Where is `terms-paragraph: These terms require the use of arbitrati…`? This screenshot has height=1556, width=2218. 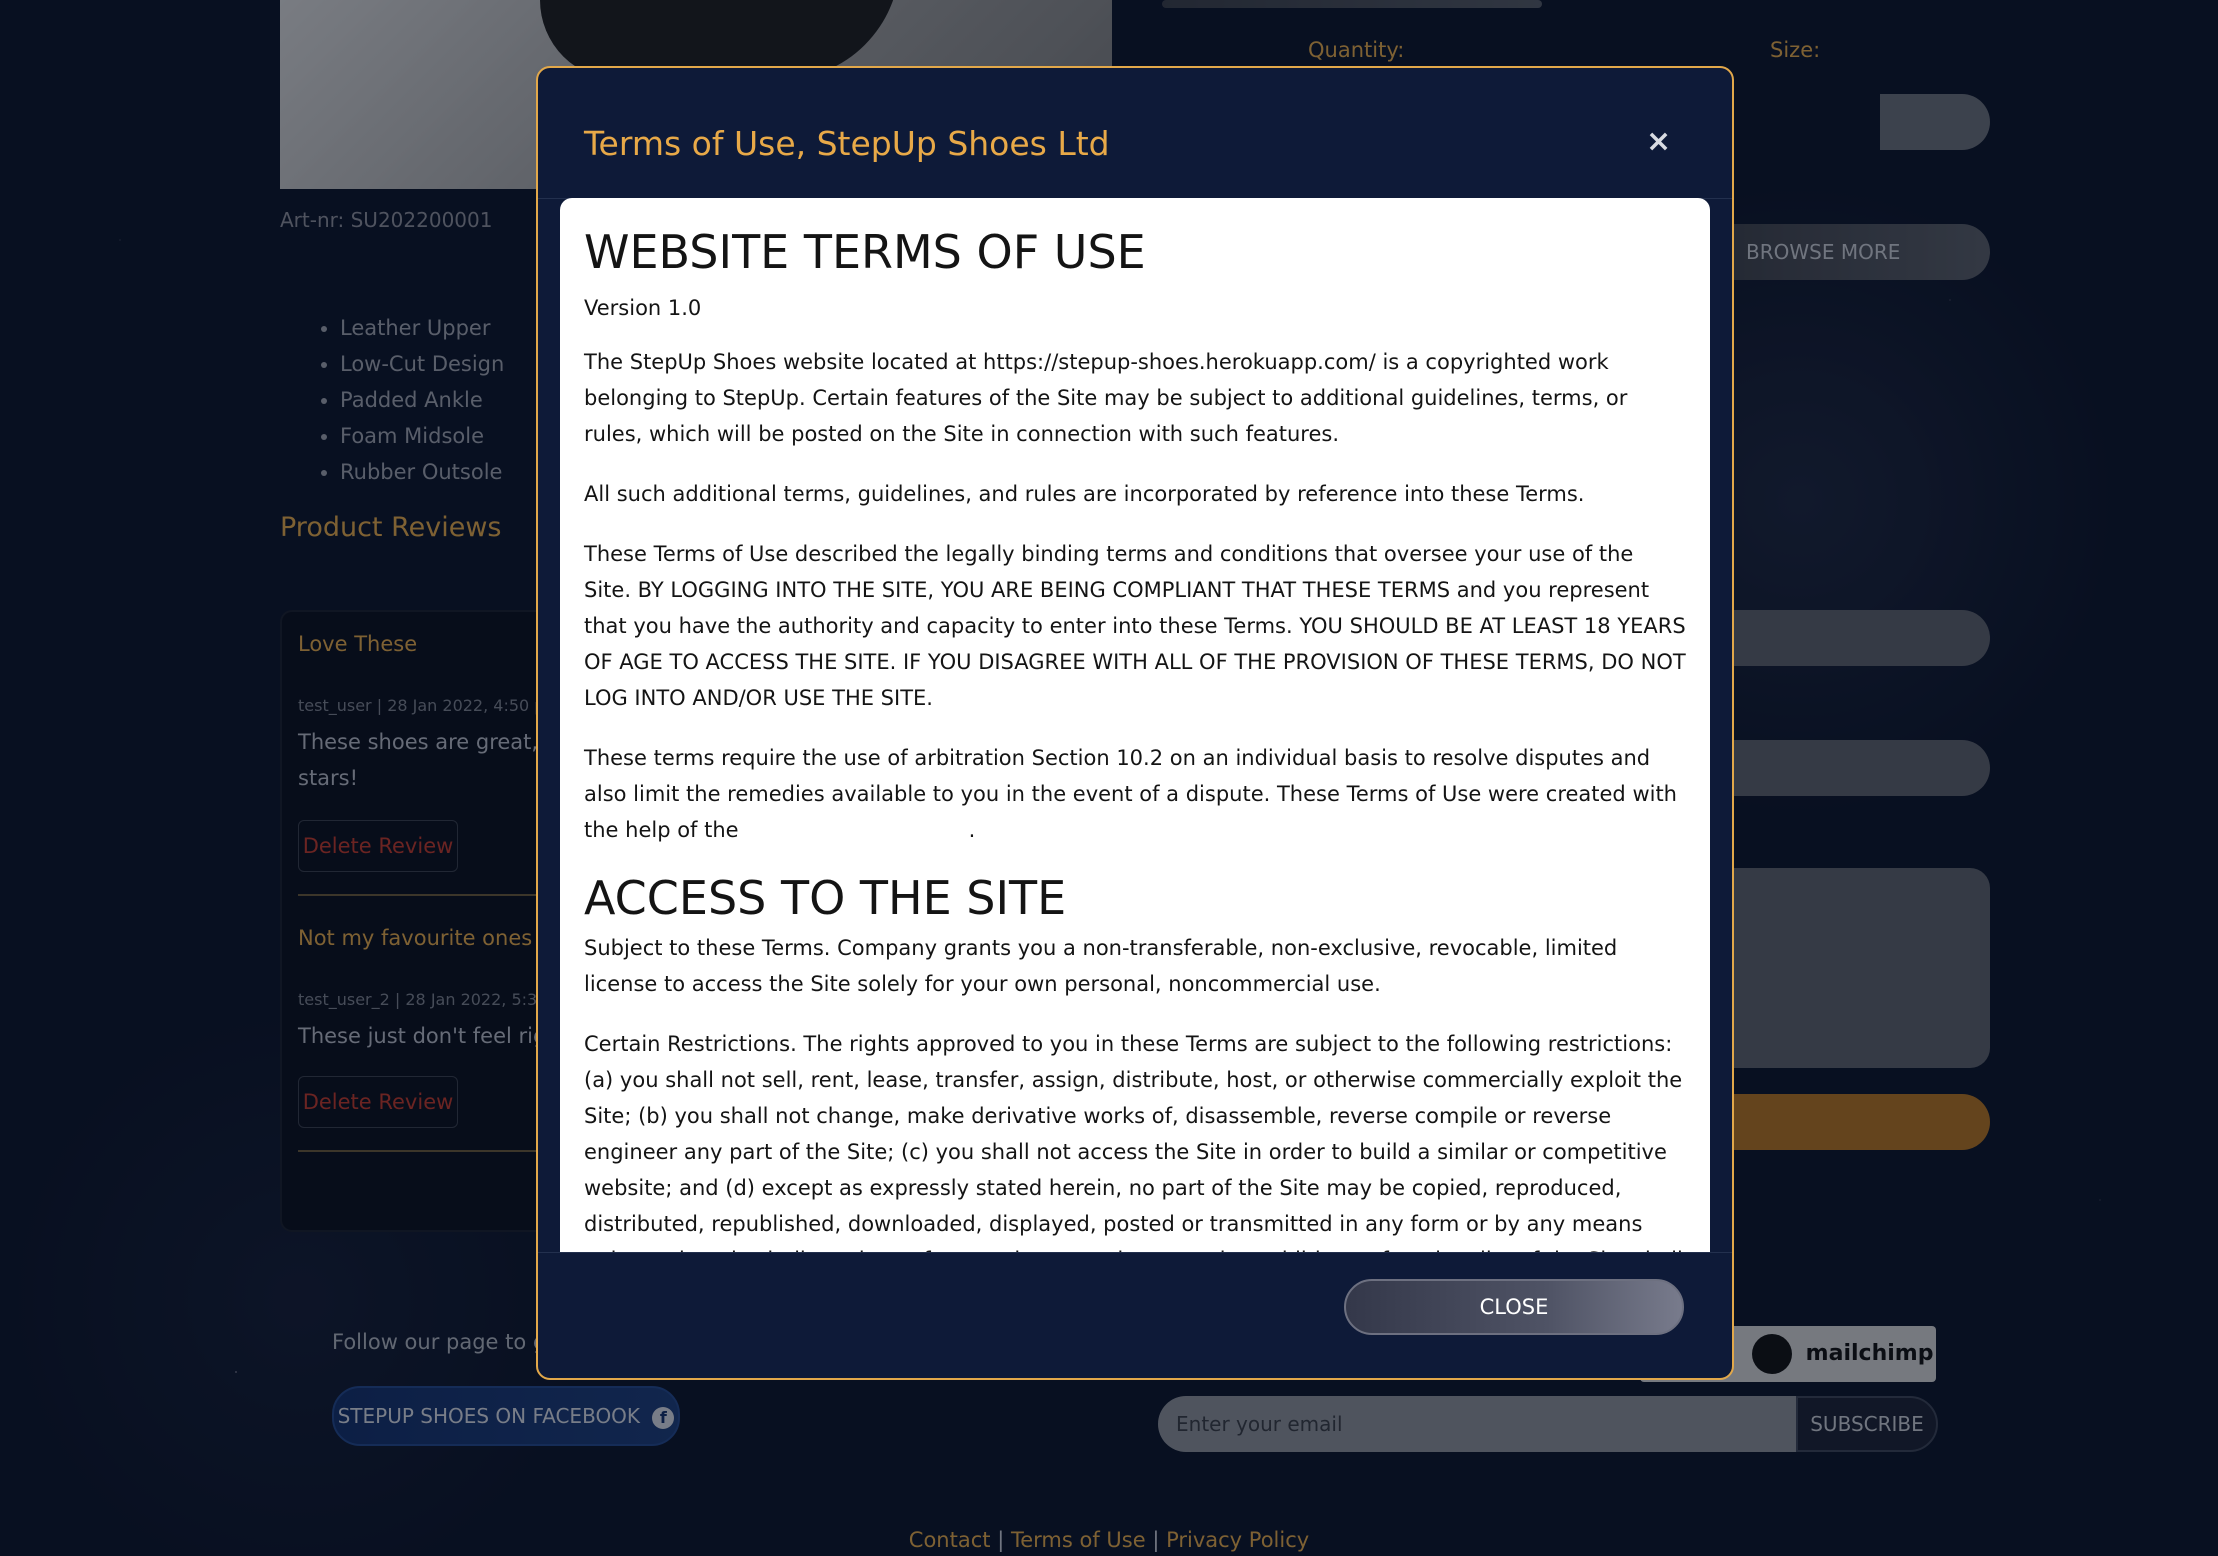 terms-paragraph: These terms require the use of arbitrati… is located at coordinates (1135, 794).